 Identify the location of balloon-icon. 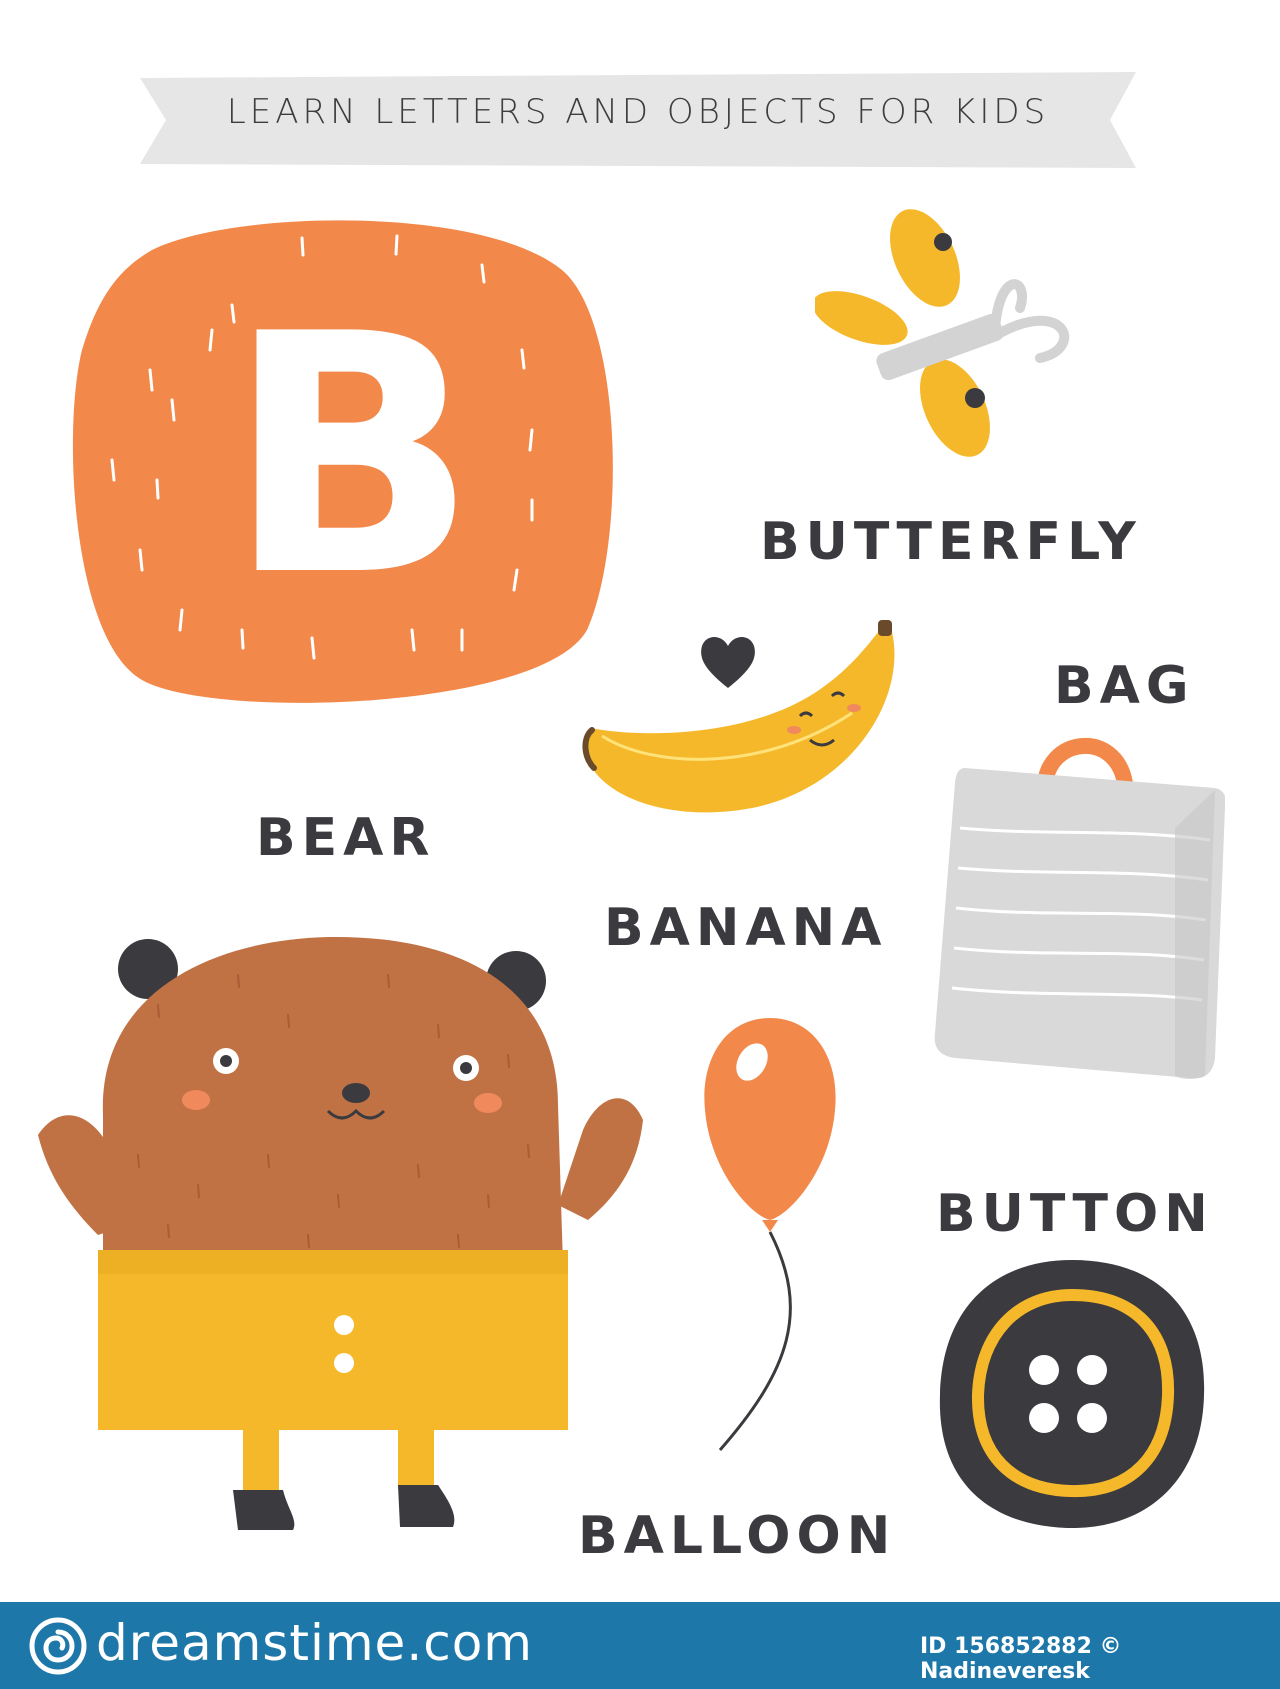
(770, 1234).